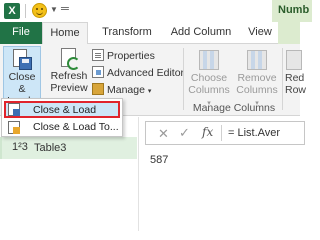  I want to click on reduce-rows-icon, so click(294, 60).